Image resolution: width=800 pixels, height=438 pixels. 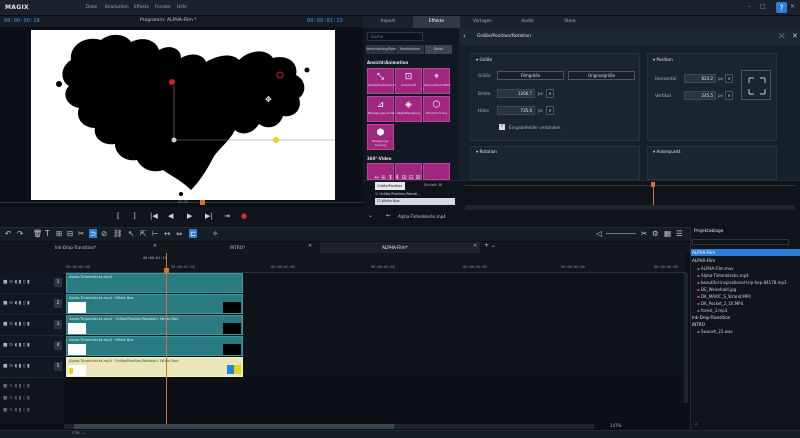 What do you see at coordinates (189, 216) in the screenshot?
I see `play-button: ▶` at bounding box center [189, 216].